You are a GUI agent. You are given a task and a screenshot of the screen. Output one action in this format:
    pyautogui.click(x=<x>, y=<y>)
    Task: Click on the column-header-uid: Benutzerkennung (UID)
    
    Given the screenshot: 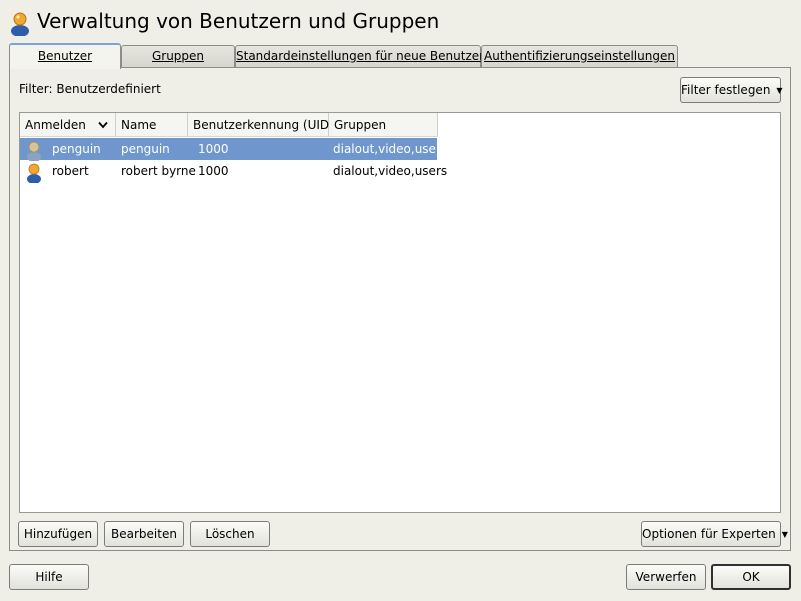 What is the action you would take?
    pyautogui.click(x=261, y=125)
    